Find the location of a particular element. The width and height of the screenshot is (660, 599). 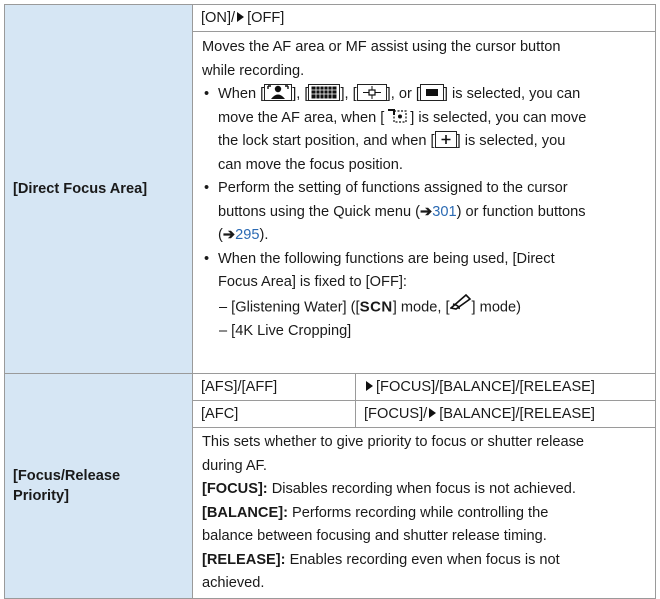

restriction-4k-live-cropping: – [4K Live Cropping] is located at coordinates (285, 331).